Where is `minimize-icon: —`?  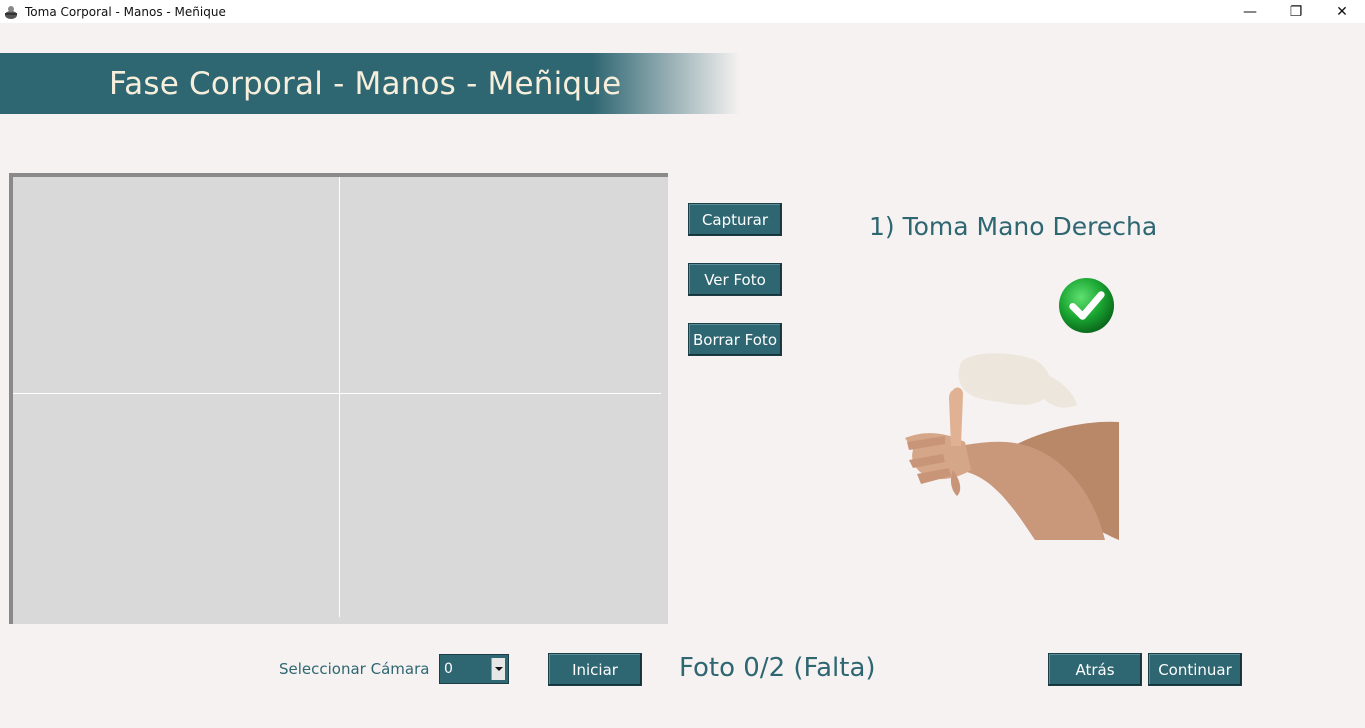
minimize-icon: — is located at coordinates (1250, 11).